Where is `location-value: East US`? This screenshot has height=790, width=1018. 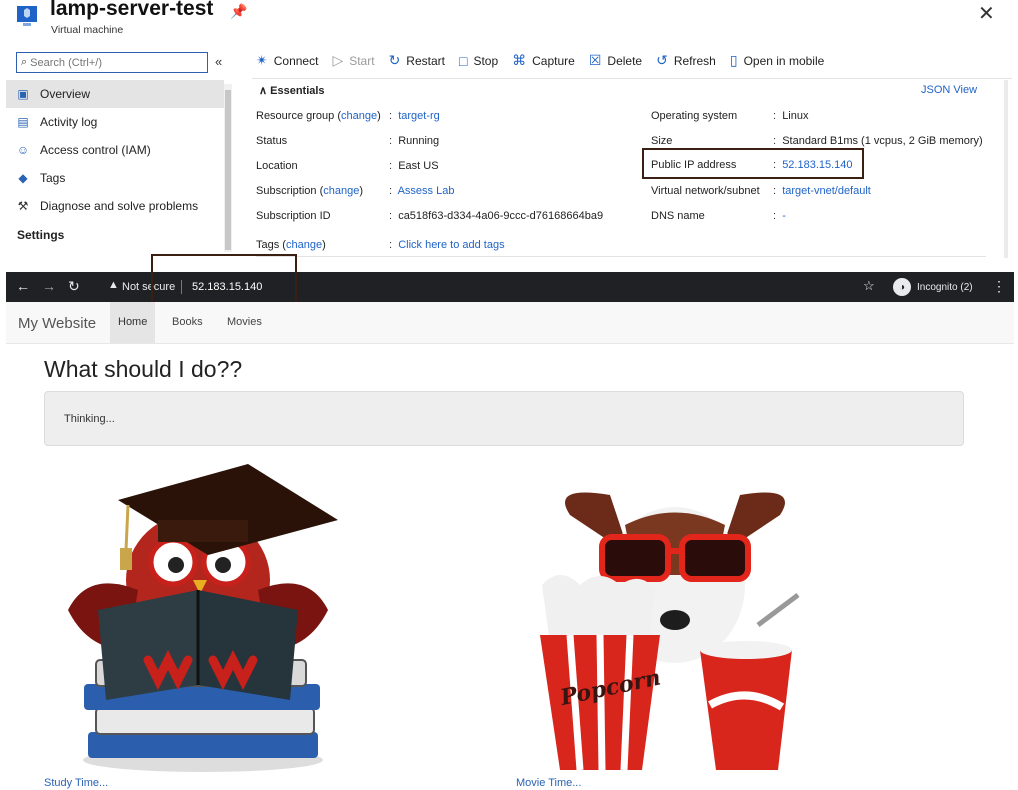
location-value: East US is located at coordinates (418, 166).